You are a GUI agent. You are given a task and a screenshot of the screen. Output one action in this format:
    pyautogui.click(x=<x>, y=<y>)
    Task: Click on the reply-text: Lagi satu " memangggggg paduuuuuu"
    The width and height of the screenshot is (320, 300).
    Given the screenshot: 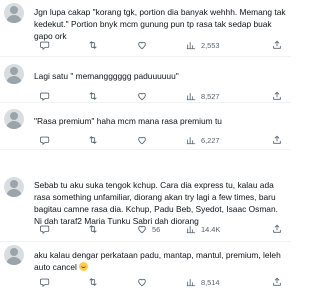 What is the action you would take?
    pyautogui.click(x=106, y=76)
    